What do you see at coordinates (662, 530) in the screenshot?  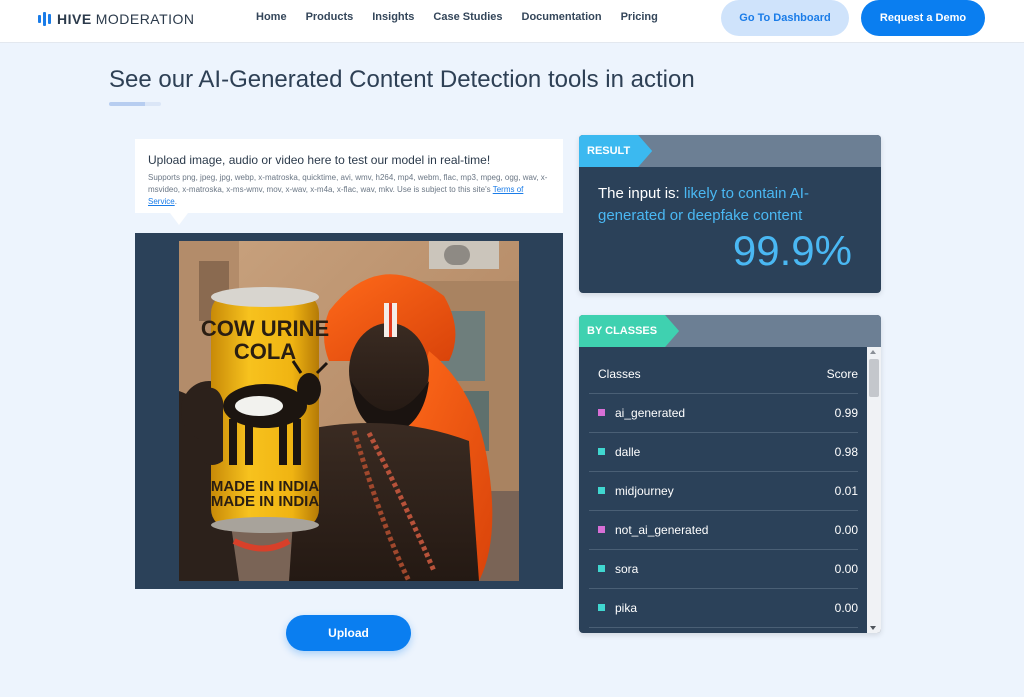 I see `class-name: not_ai_generated` at bounding box center [662, 530].